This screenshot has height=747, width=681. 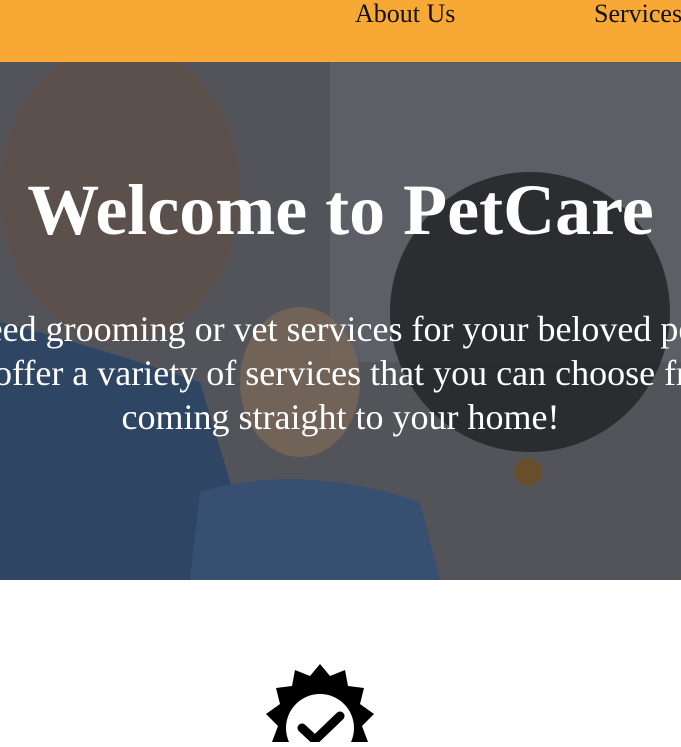 What do you see at coordinates (320, 704) in the screenshot?
I see `verified-badge-icon` at bounding box center [320, 704].